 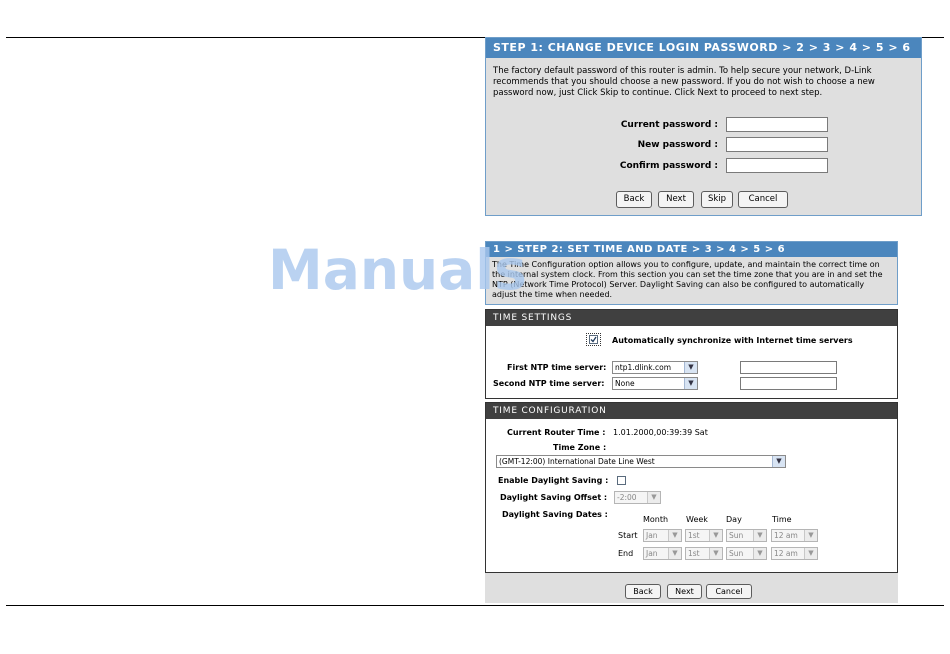 What do you see at coordinates (694, 535) in the screenshot?
I see `start-week-value: 1st` at bounding box center [694, 535].